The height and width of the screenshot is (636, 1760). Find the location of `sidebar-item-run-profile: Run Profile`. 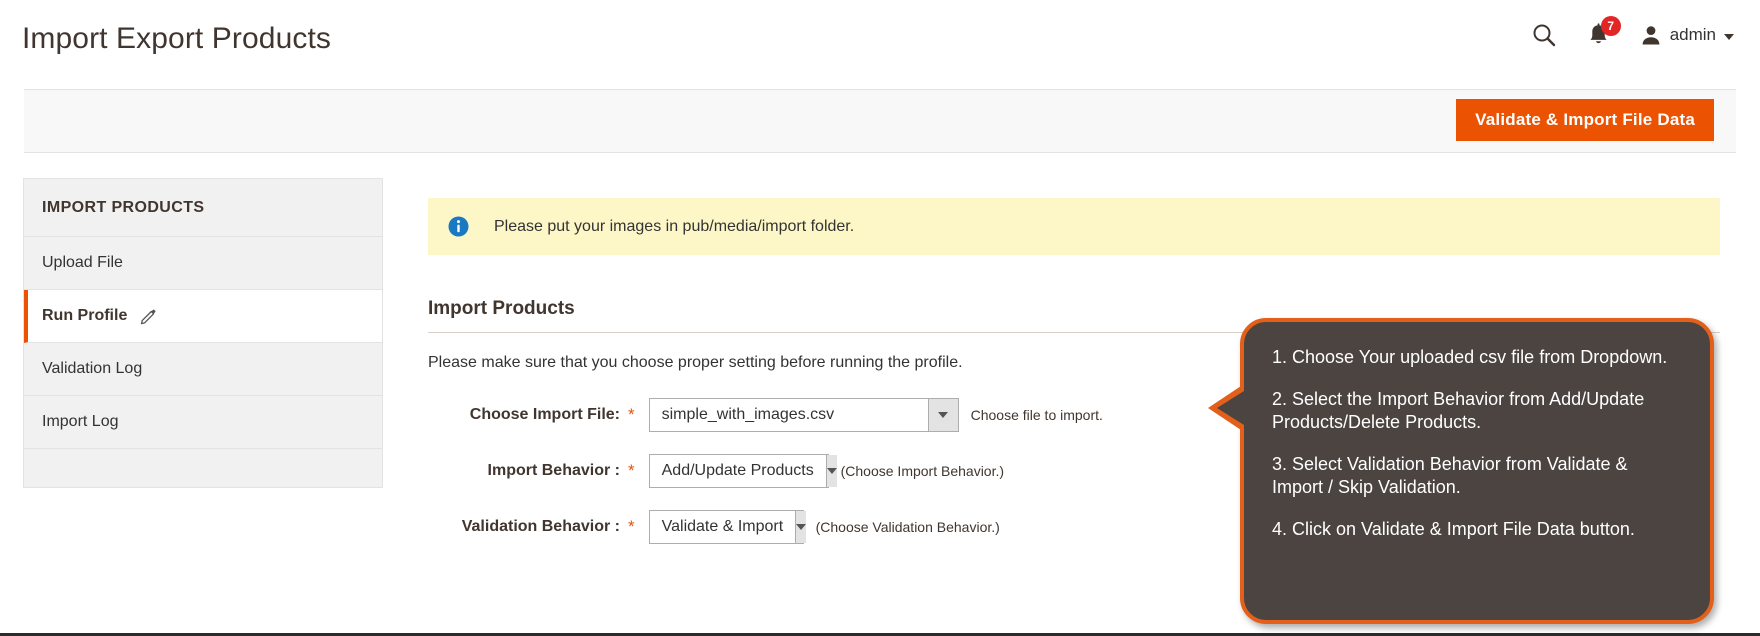

sidebar-item-run-profile: Run Profile is located at coordinates (203, 316).